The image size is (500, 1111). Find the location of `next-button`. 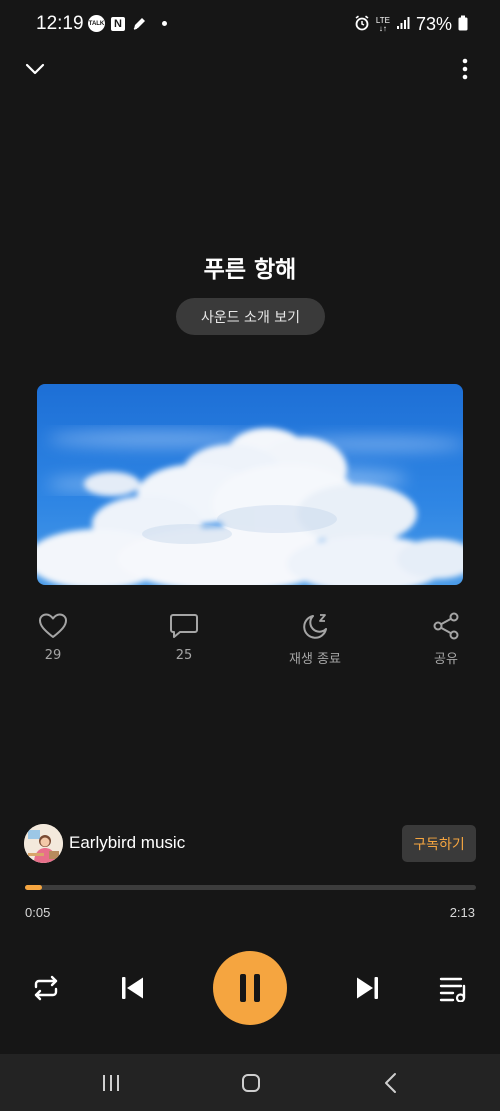

next-button is located at coordinates (368, 988).